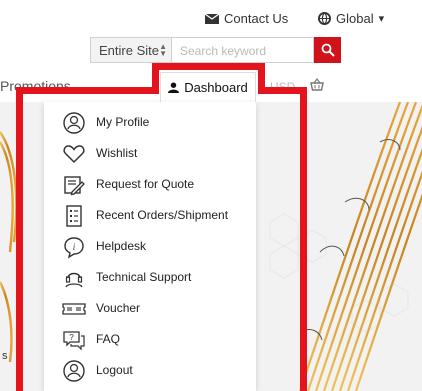 The height and width of the screenshot is (391, 422). I want to click on menu-item-recent-orders: Recent Orders/Shipment, so click(150, 216).